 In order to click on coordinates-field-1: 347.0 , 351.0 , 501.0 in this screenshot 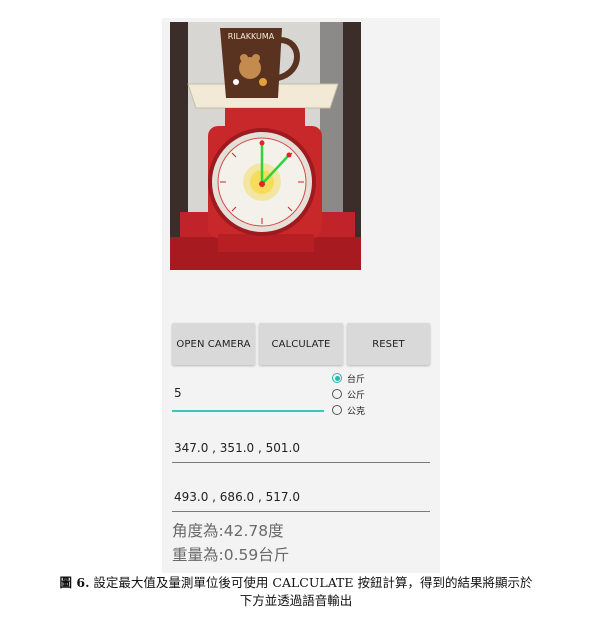, I will do `click(301, 448)`.